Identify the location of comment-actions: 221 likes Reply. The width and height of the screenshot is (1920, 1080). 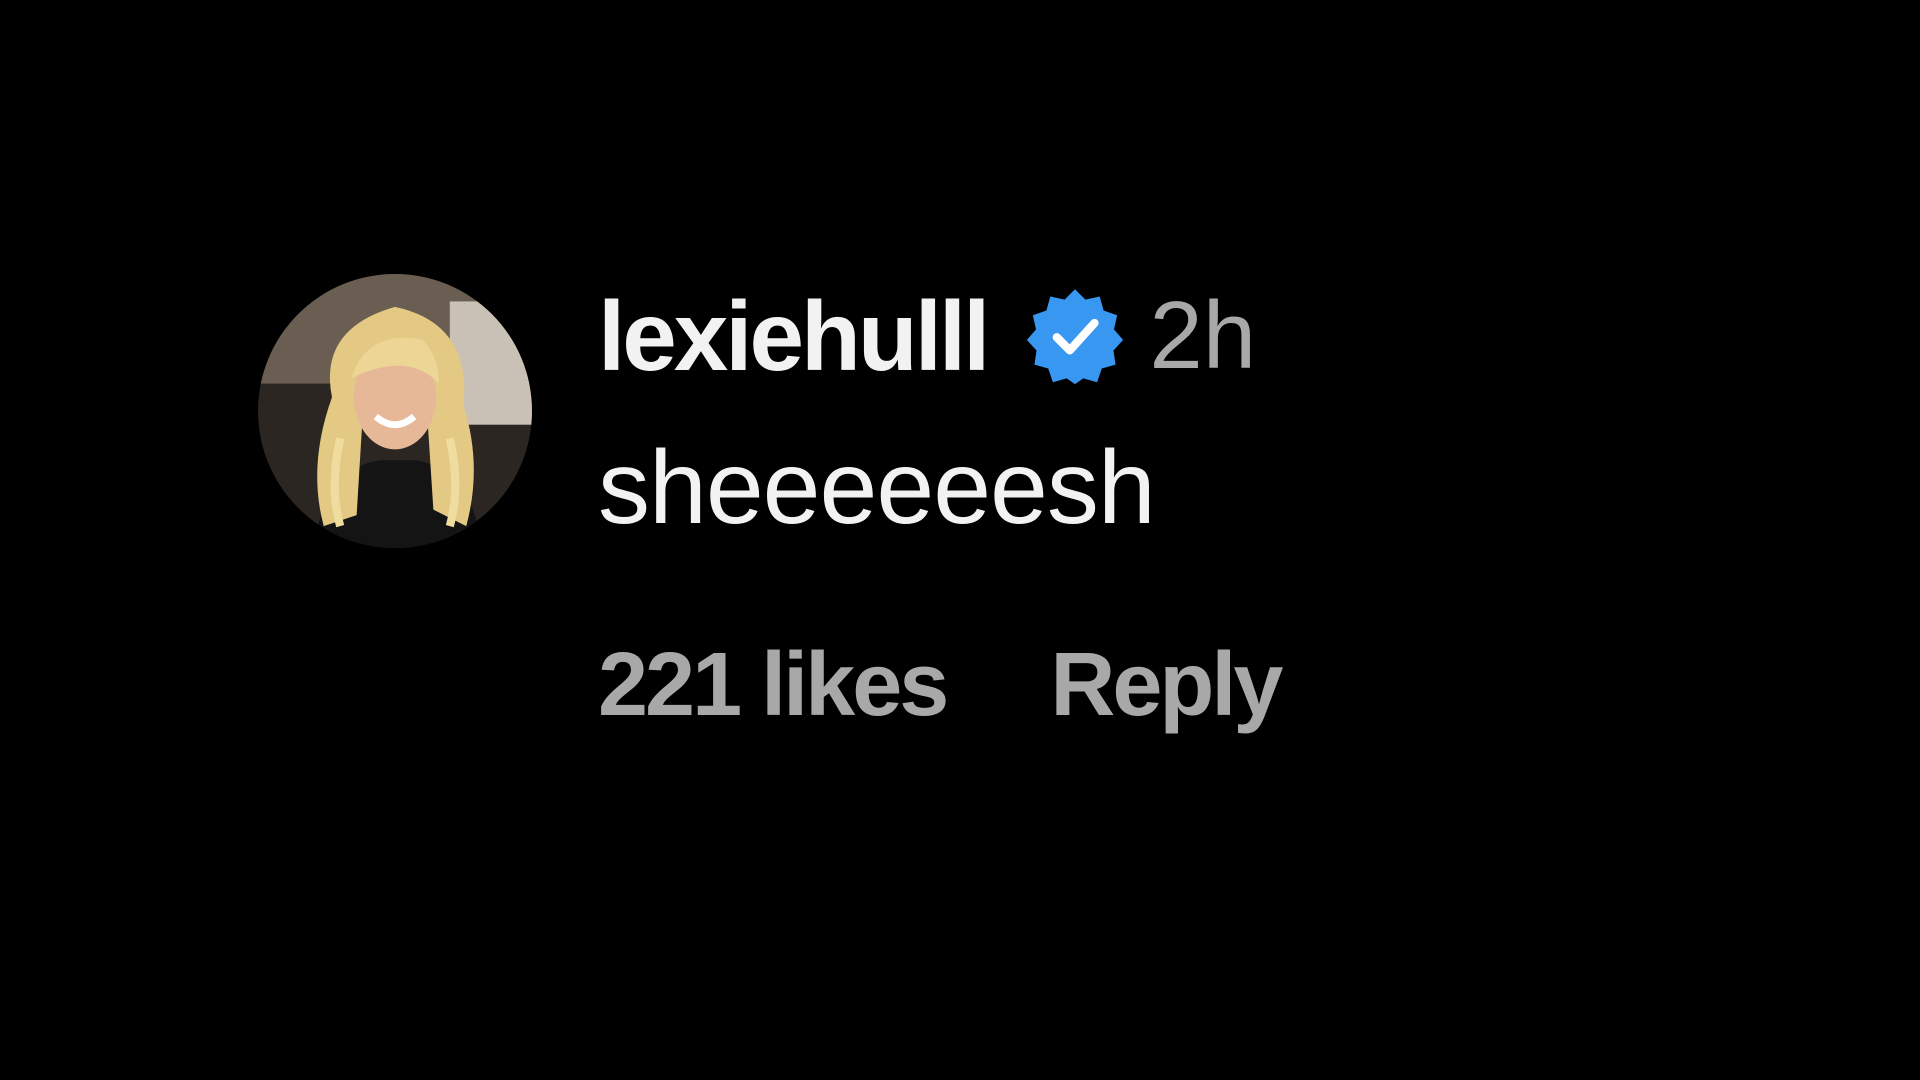
(940, 685).